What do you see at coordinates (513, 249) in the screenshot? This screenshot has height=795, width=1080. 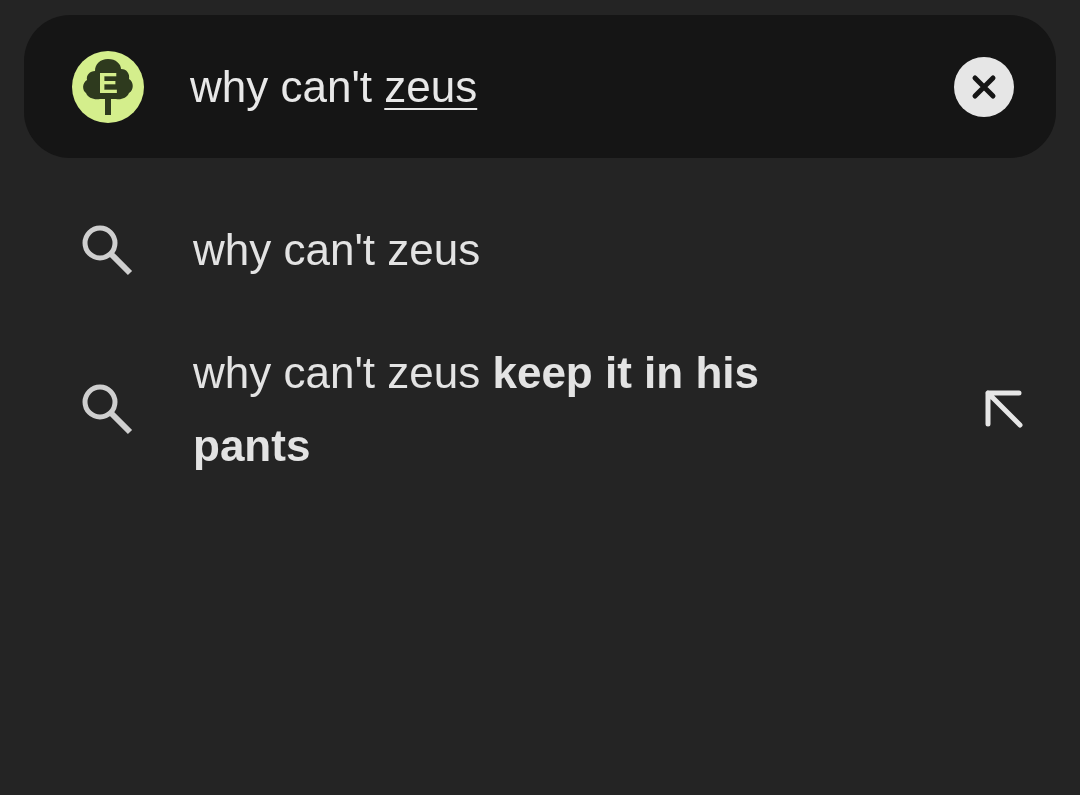 I see `suggestion-link: why can't zeus` at bounding box center [513, 249].